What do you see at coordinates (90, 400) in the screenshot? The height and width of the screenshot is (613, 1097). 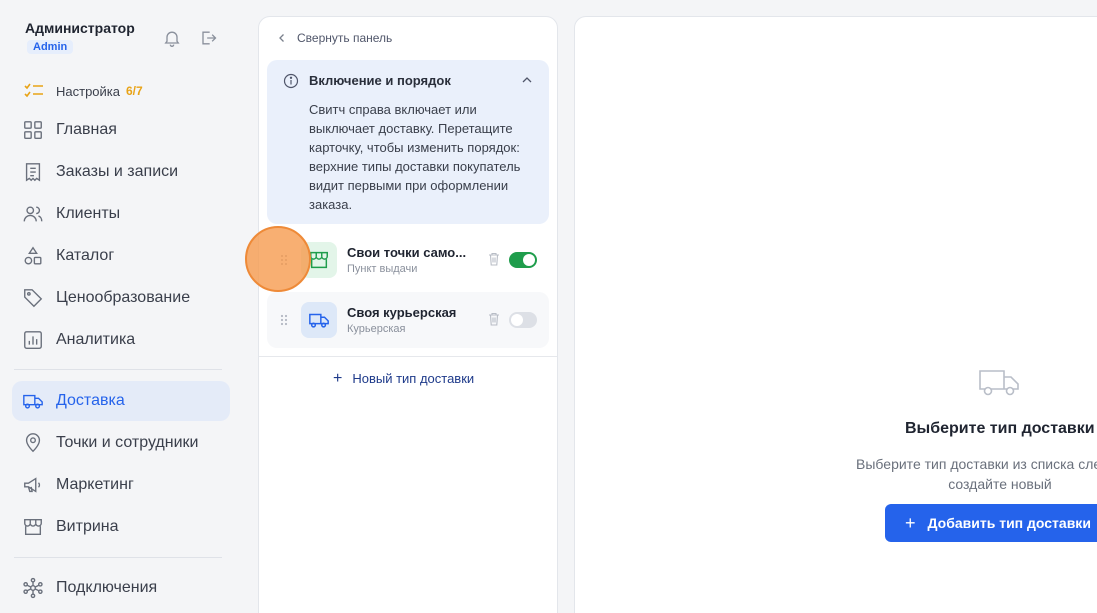 I see `nav-label: Доставка` at bounding box center [90, 400].